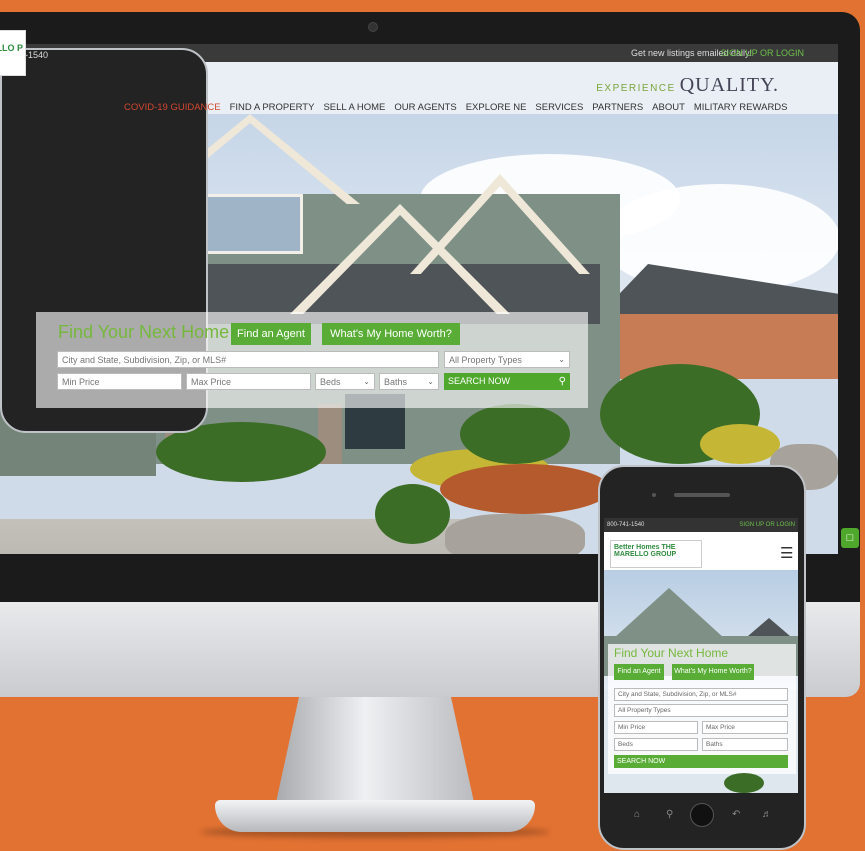 This screenshot has width=865, height=851. What do you see at coordinates (767, 525) in the screenshot?
I see `mobile-signup-link: SIGN UP OR LOGIN` at bounding box center [767, 525].